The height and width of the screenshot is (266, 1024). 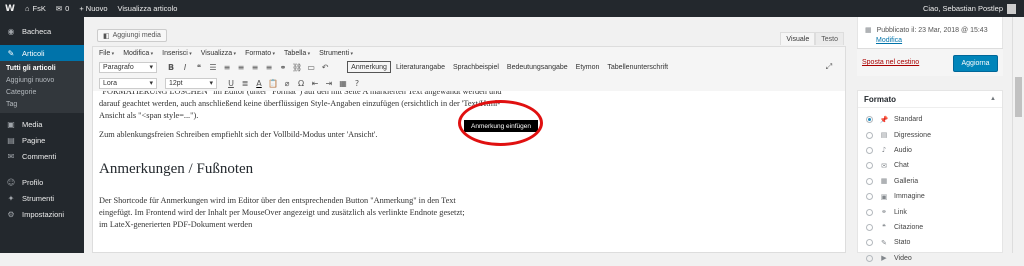 I want to click on submenu-categories: Categorie, so click(x=42, y=93).